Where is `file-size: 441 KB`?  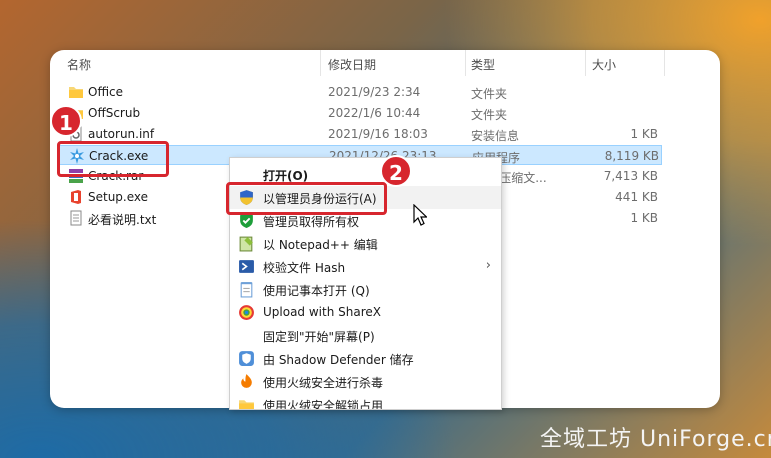
file-size: 441 KB is located at coordinates (636, 197).